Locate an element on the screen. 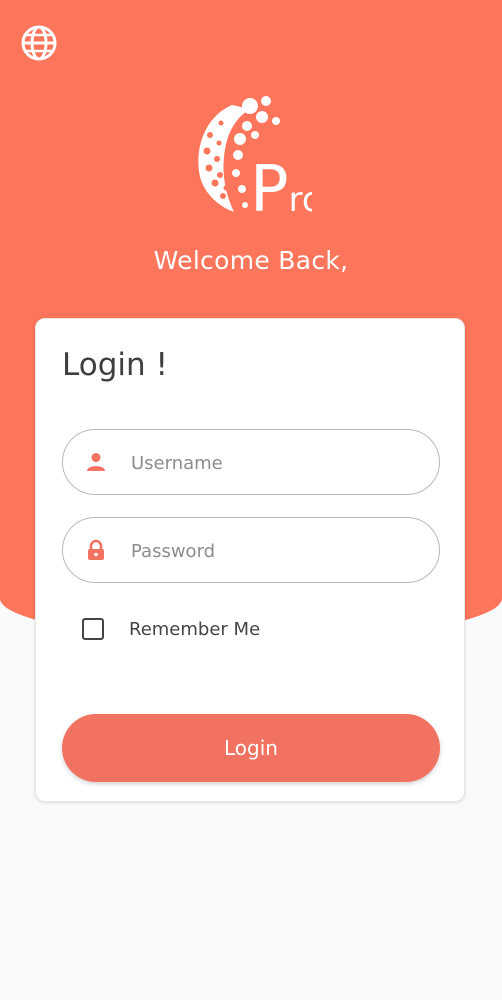 The image size is (502, 1000). globe-icon is located at coordinates (39, 43).